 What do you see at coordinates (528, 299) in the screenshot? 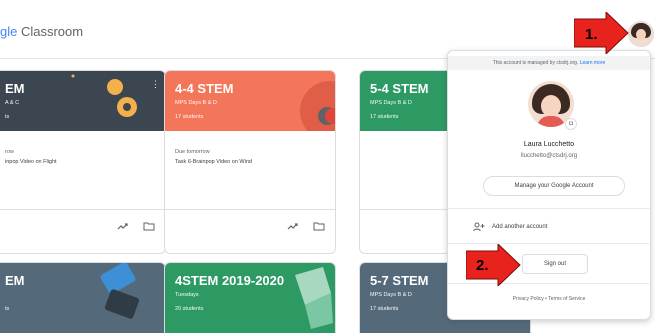
I see `privacy-policy-link: Privacy Policy` at bounding box center [528, 299].